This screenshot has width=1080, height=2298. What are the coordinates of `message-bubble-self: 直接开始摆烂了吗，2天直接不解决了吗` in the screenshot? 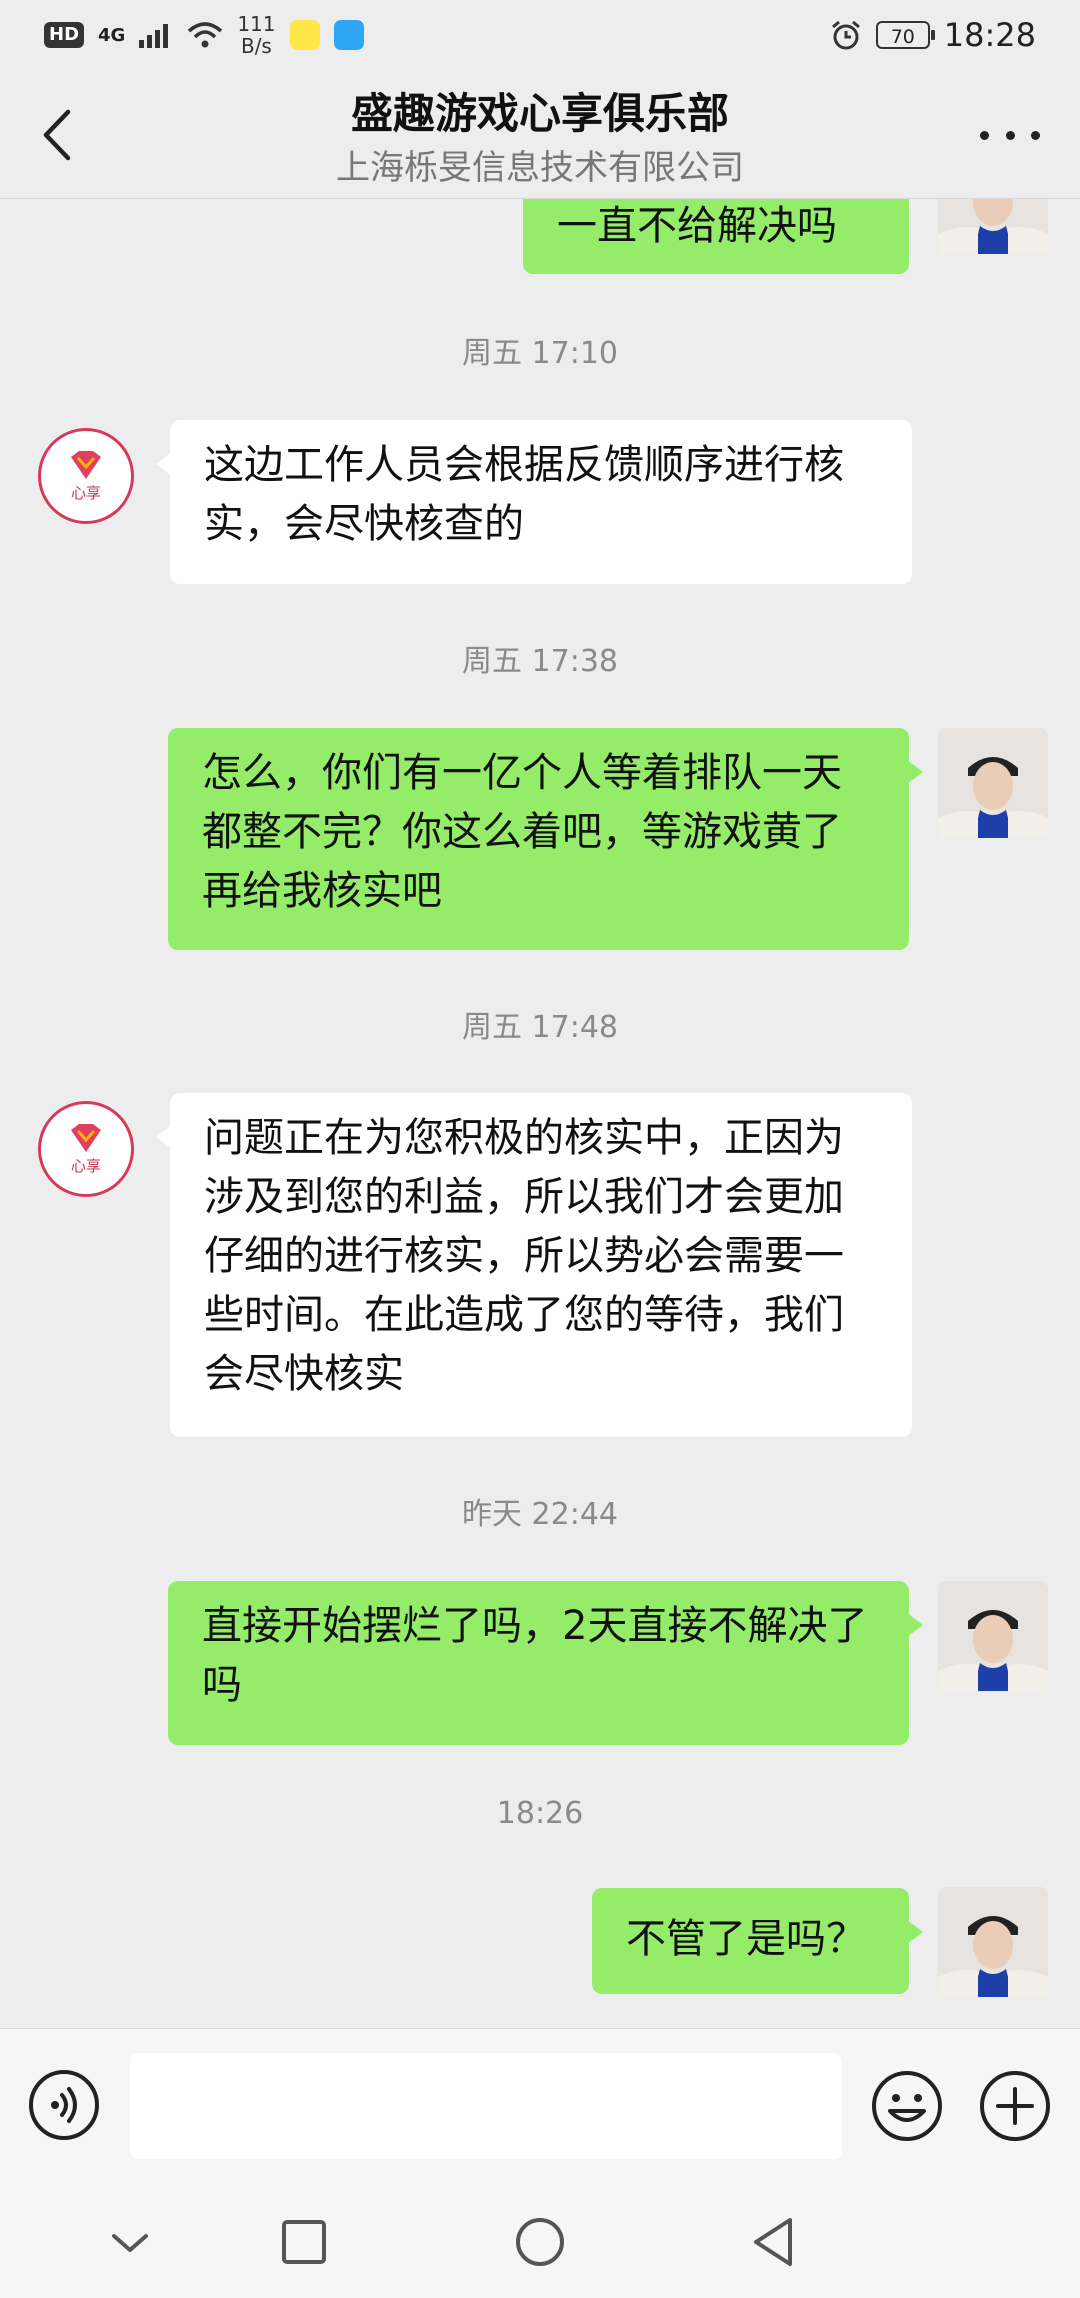 It's located at (545, 1663).